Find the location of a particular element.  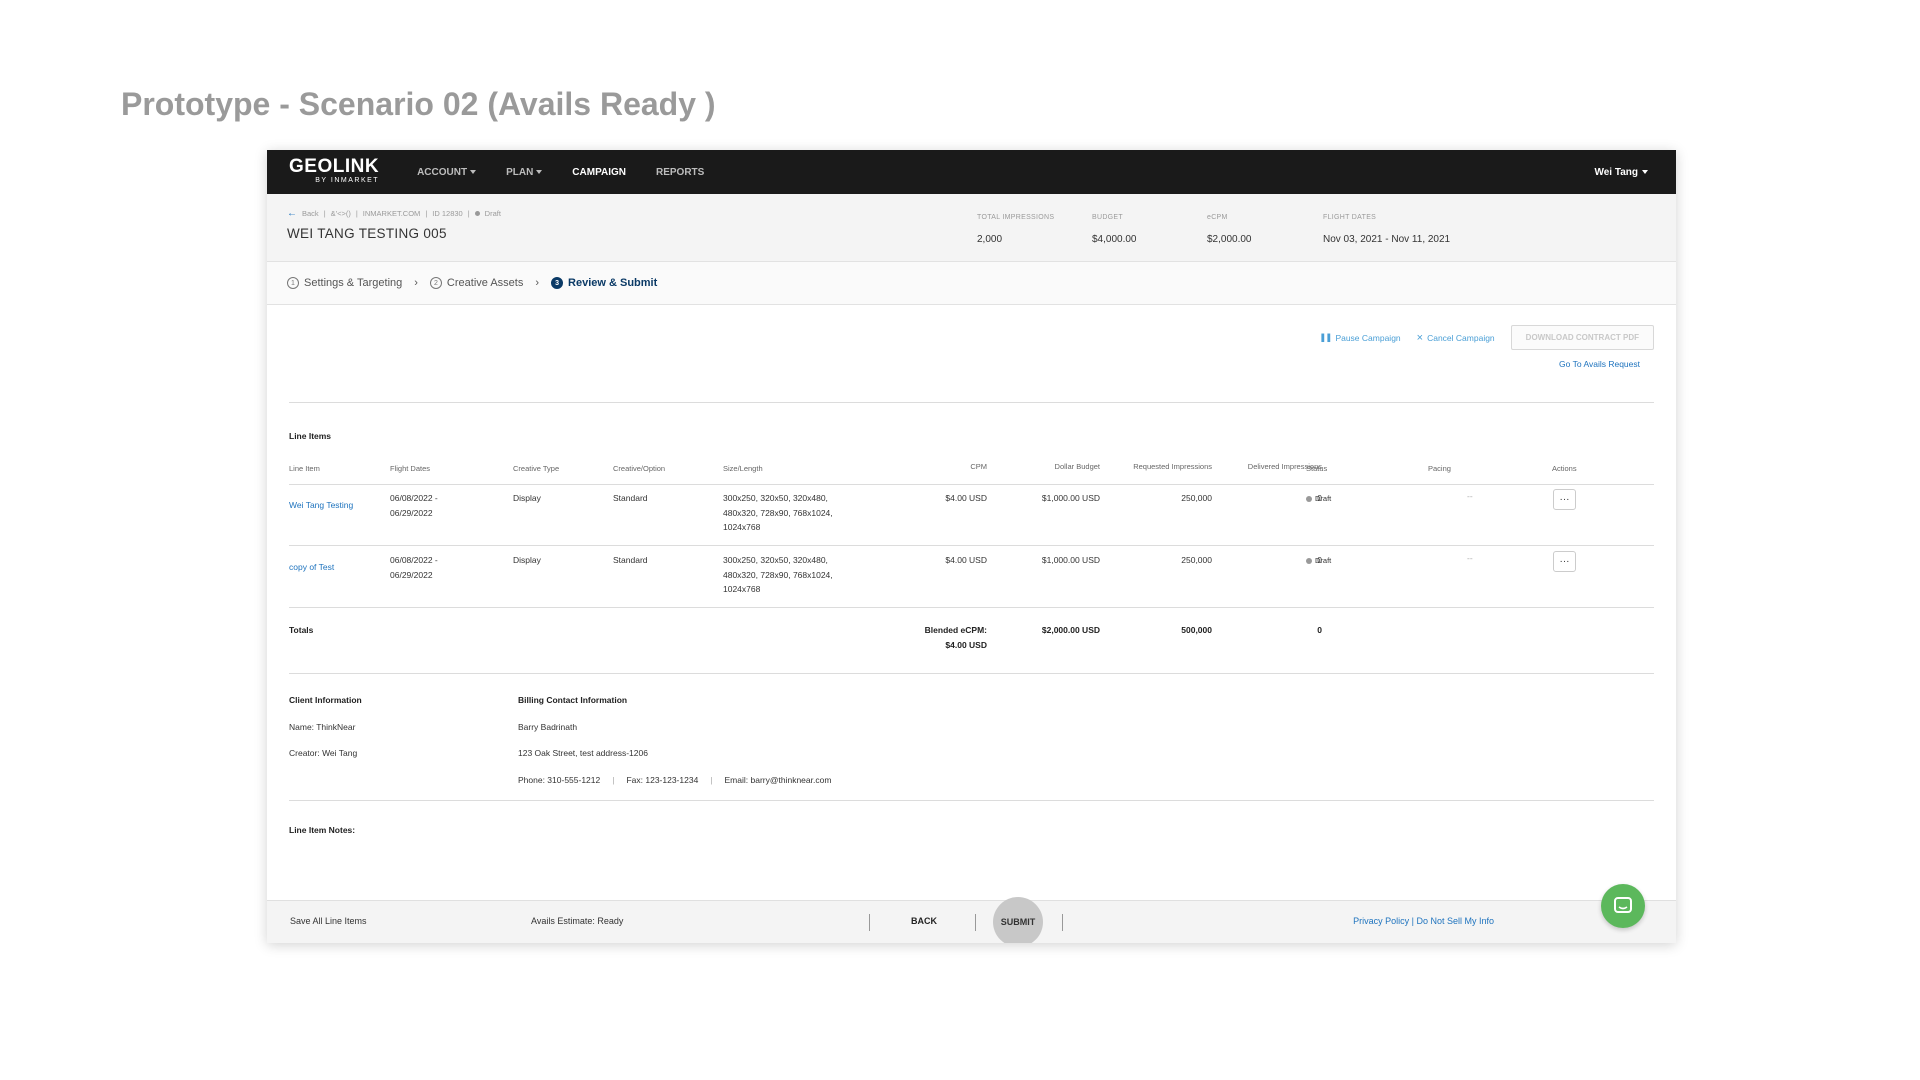

submit-button: SUBMIT is located at coordinates (1018, 920).